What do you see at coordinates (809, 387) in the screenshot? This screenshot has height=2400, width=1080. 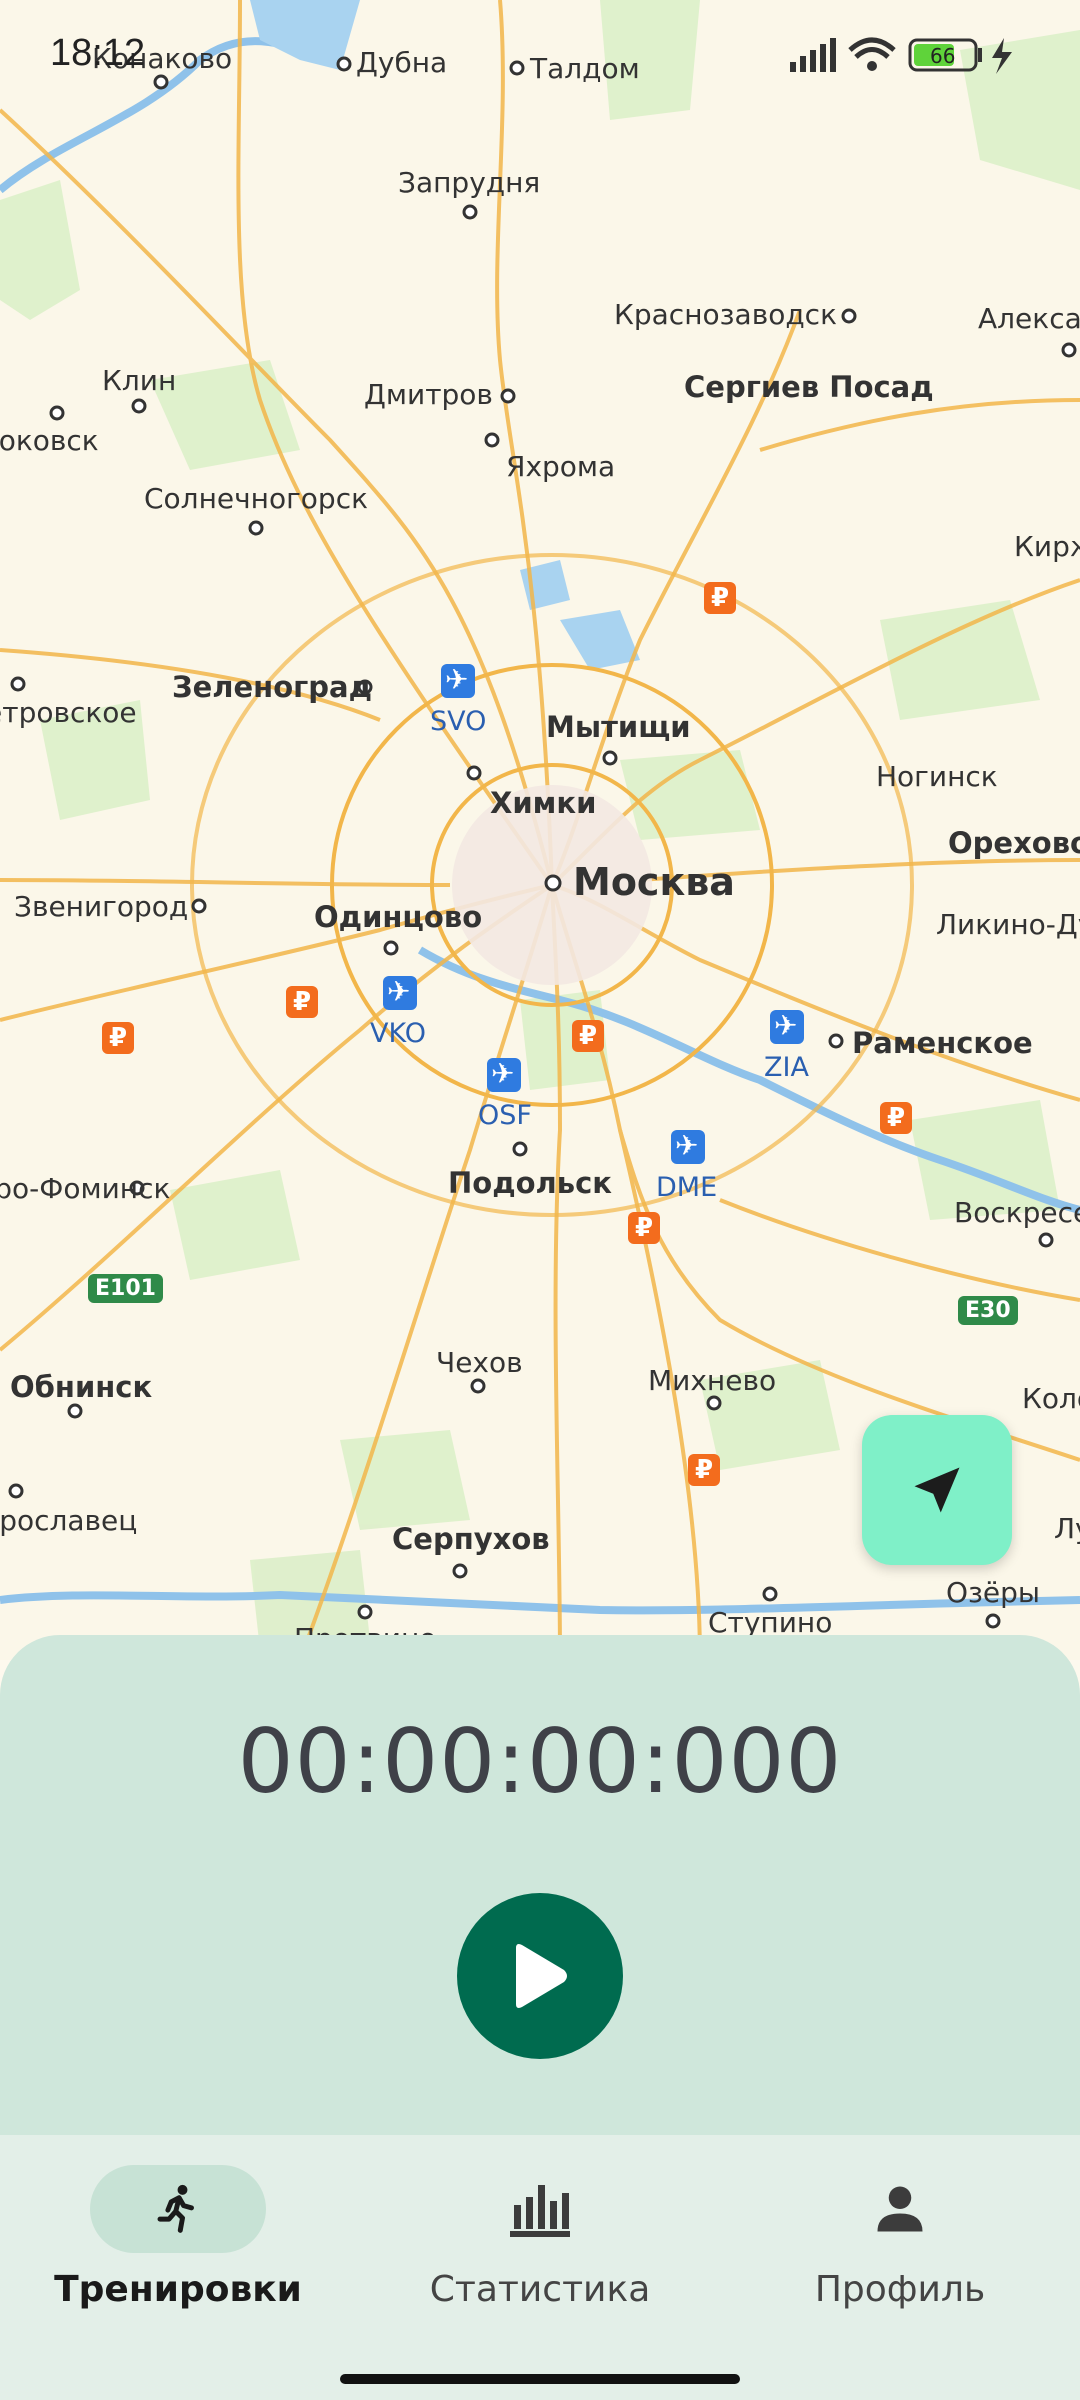 I see `city-label: Сергиев Посад` at bounding box center [809, 387].